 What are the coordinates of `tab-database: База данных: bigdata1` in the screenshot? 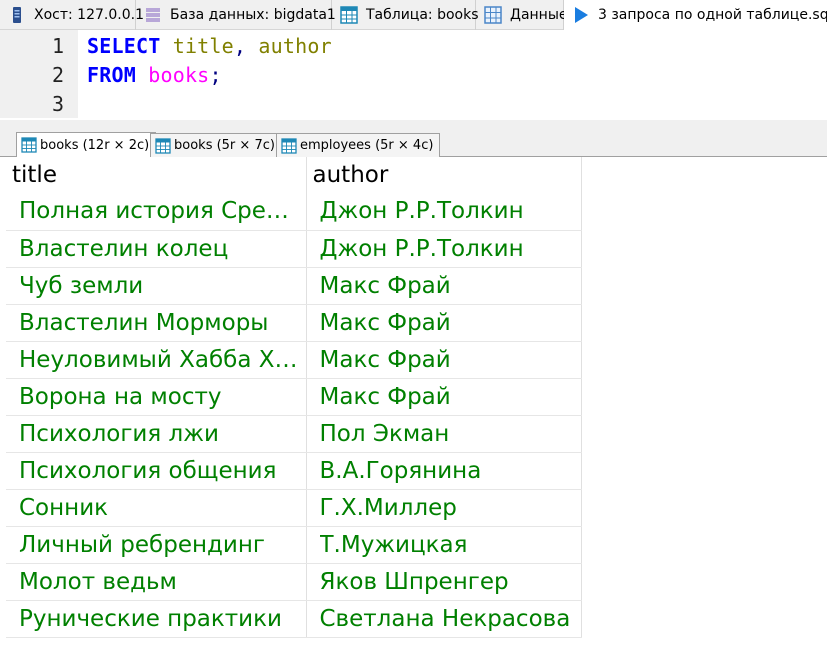 It's located at (236, 15).